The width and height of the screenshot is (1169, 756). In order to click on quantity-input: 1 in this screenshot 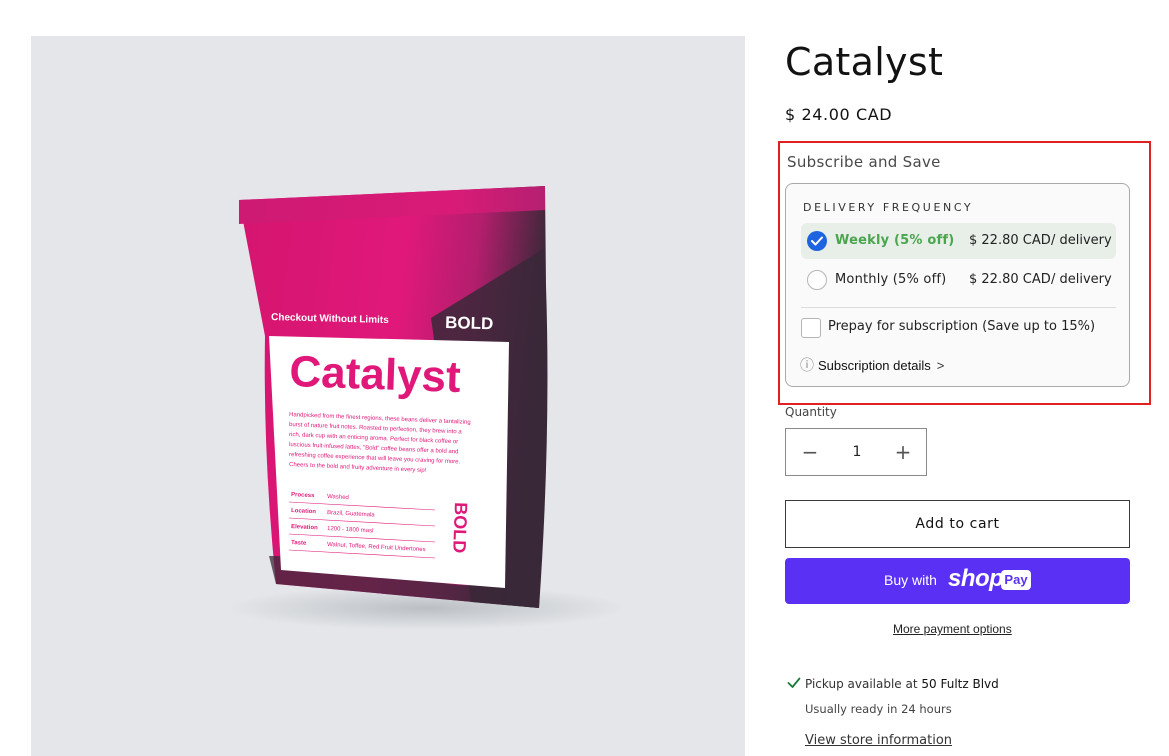, I will do `click(857, 452)`.